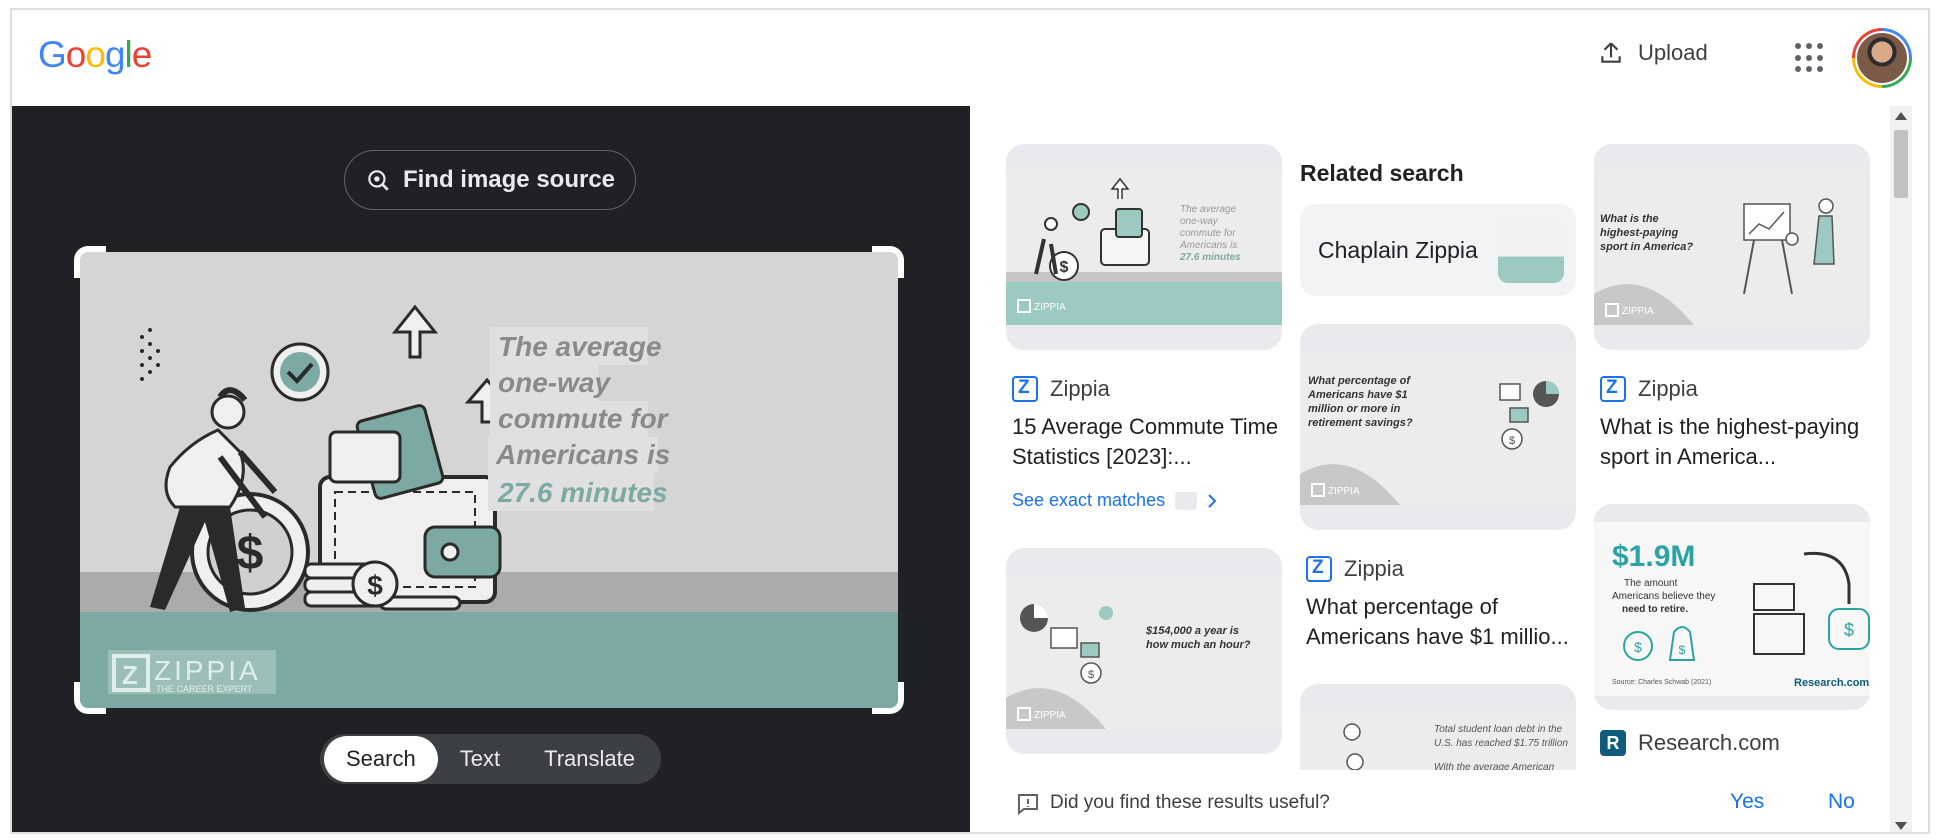 This screenshot has width=1940, height=840. I want to click on svg-text: commute for, so click(1208, 233).